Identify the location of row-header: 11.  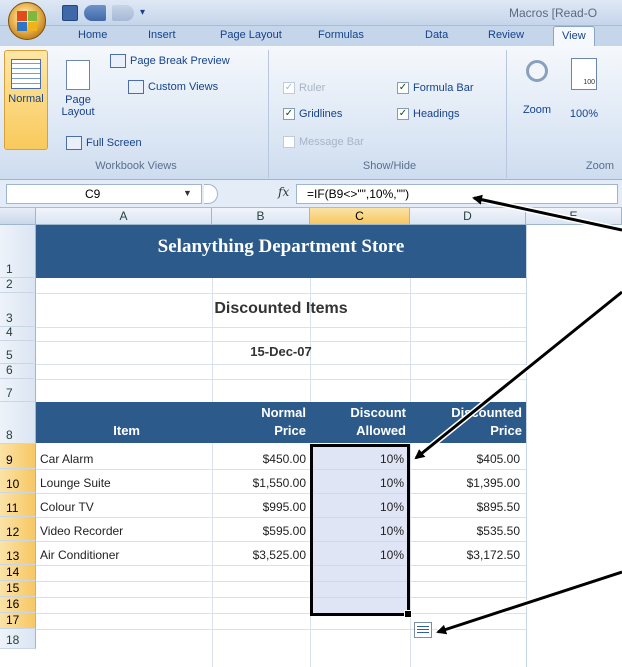
(18, 505).